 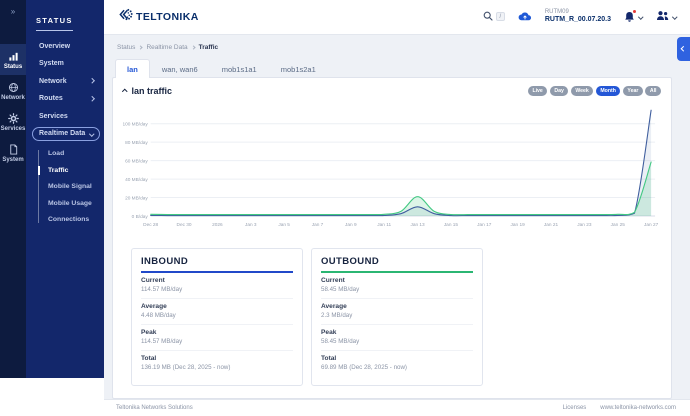 What do you see at coordinates (384, 225) in the screenshot?
I see `svg-text: Jan 11` at bounding box center [384, 225].